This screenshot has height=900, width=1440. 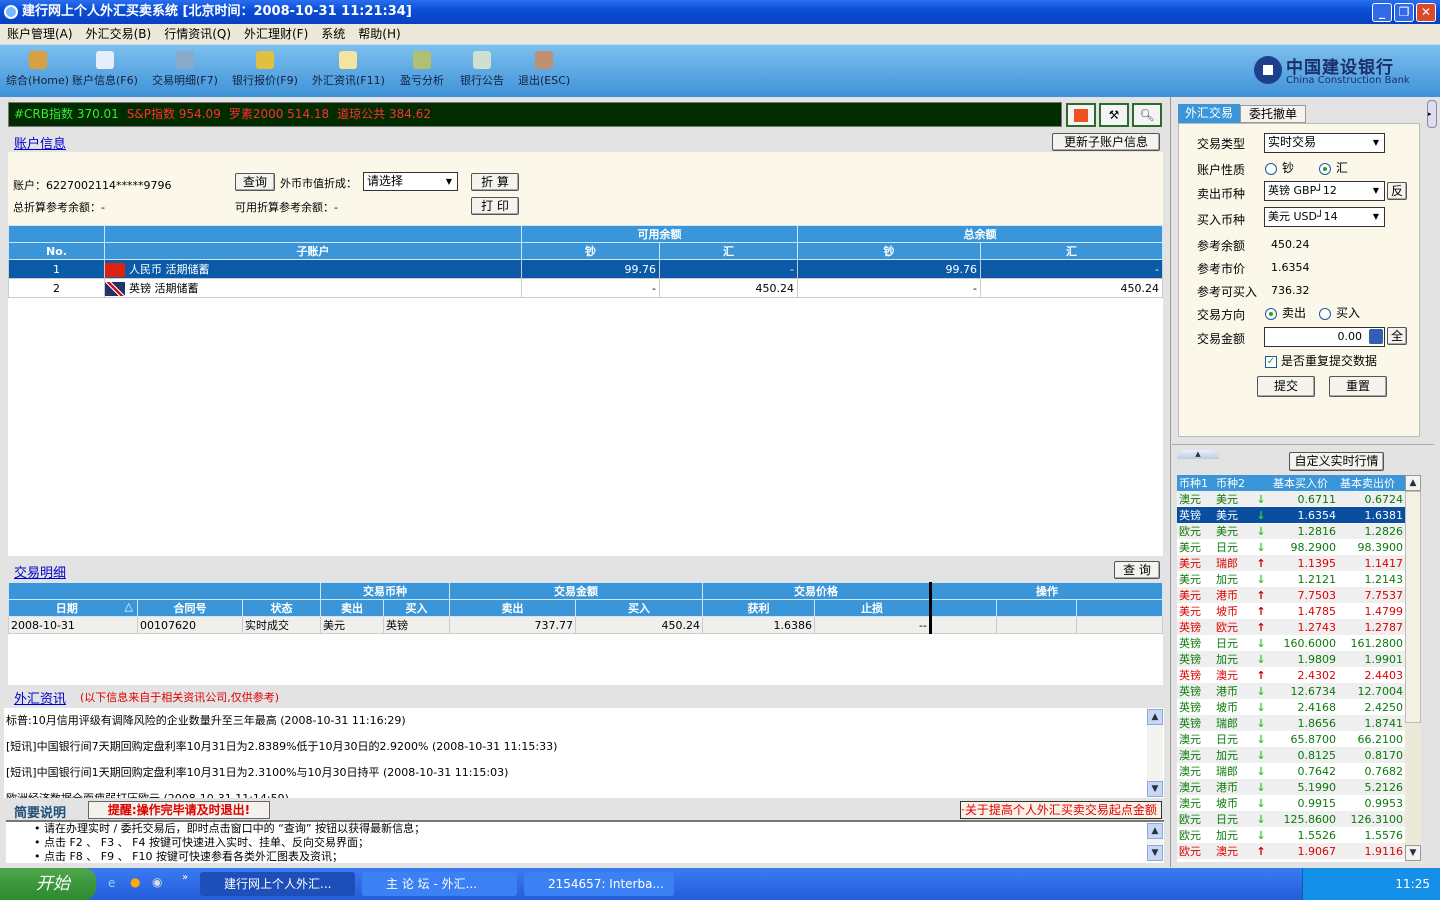 What do you see at coordinates (1291, 787) in the screenshot?
I see `quote-row: 澳元 港币 ↓ 5.1990 5.2126` at bounding box center [1291, 787].